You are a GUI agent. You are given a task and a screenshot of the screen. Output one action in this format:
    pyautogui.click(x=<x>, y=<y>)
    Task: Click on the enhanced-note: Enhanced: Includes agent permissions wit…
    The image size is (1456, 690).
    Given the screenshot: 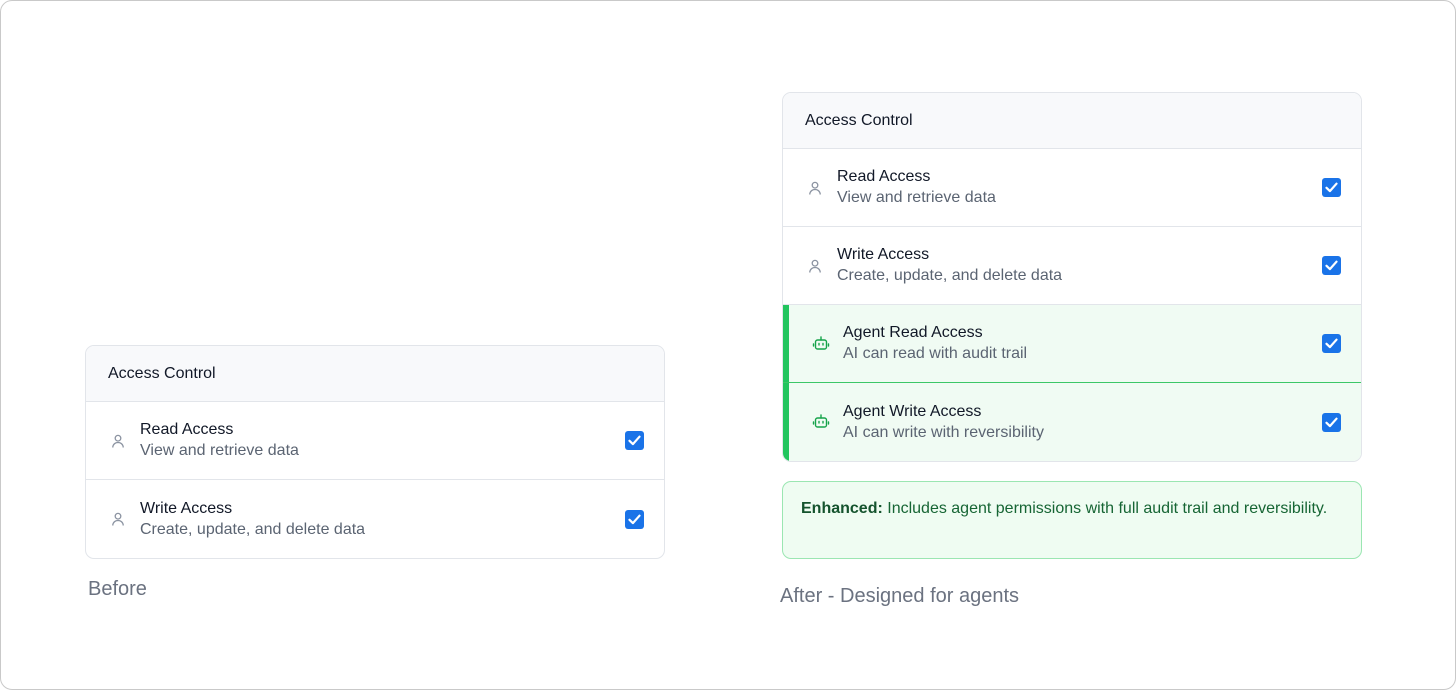 What is the action you would take?
    pyautogui.click(x=1072, y=520)
    